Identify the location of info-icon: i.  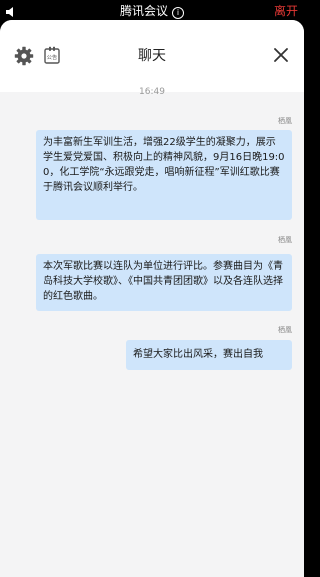
(178, 13).